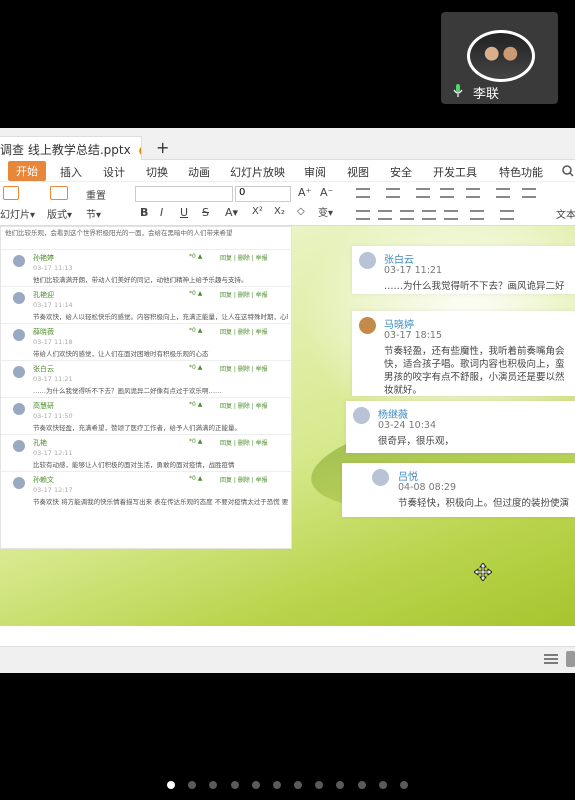 The width and height of the screenshot is (575, 800). Describe the element at coordinates (43, 332) in the screenshot. I see `comment-author: 薛晓薇` at that location.